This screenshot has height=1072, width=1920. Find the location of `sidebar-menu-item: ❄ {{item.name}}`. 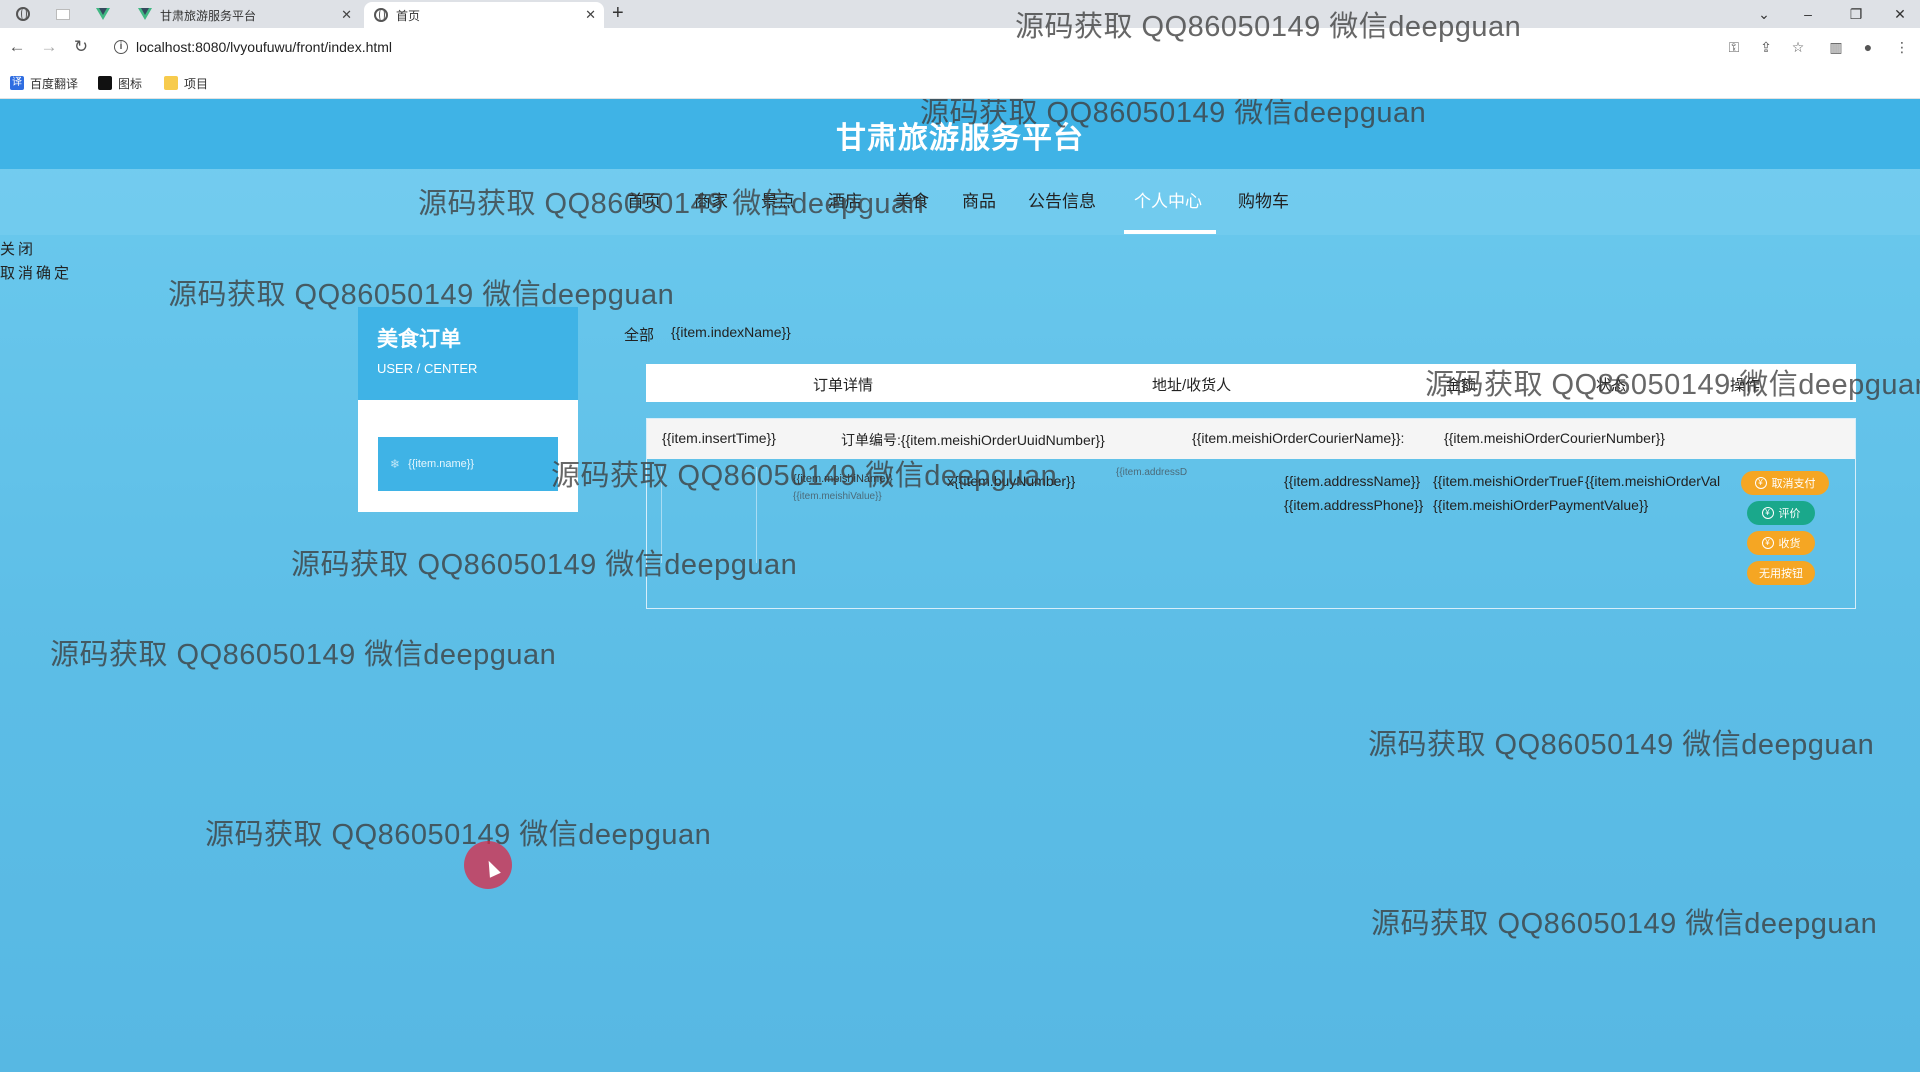

sidebar-menu-item: ❄ {{item.name}} is located at coordinates (468, 464).